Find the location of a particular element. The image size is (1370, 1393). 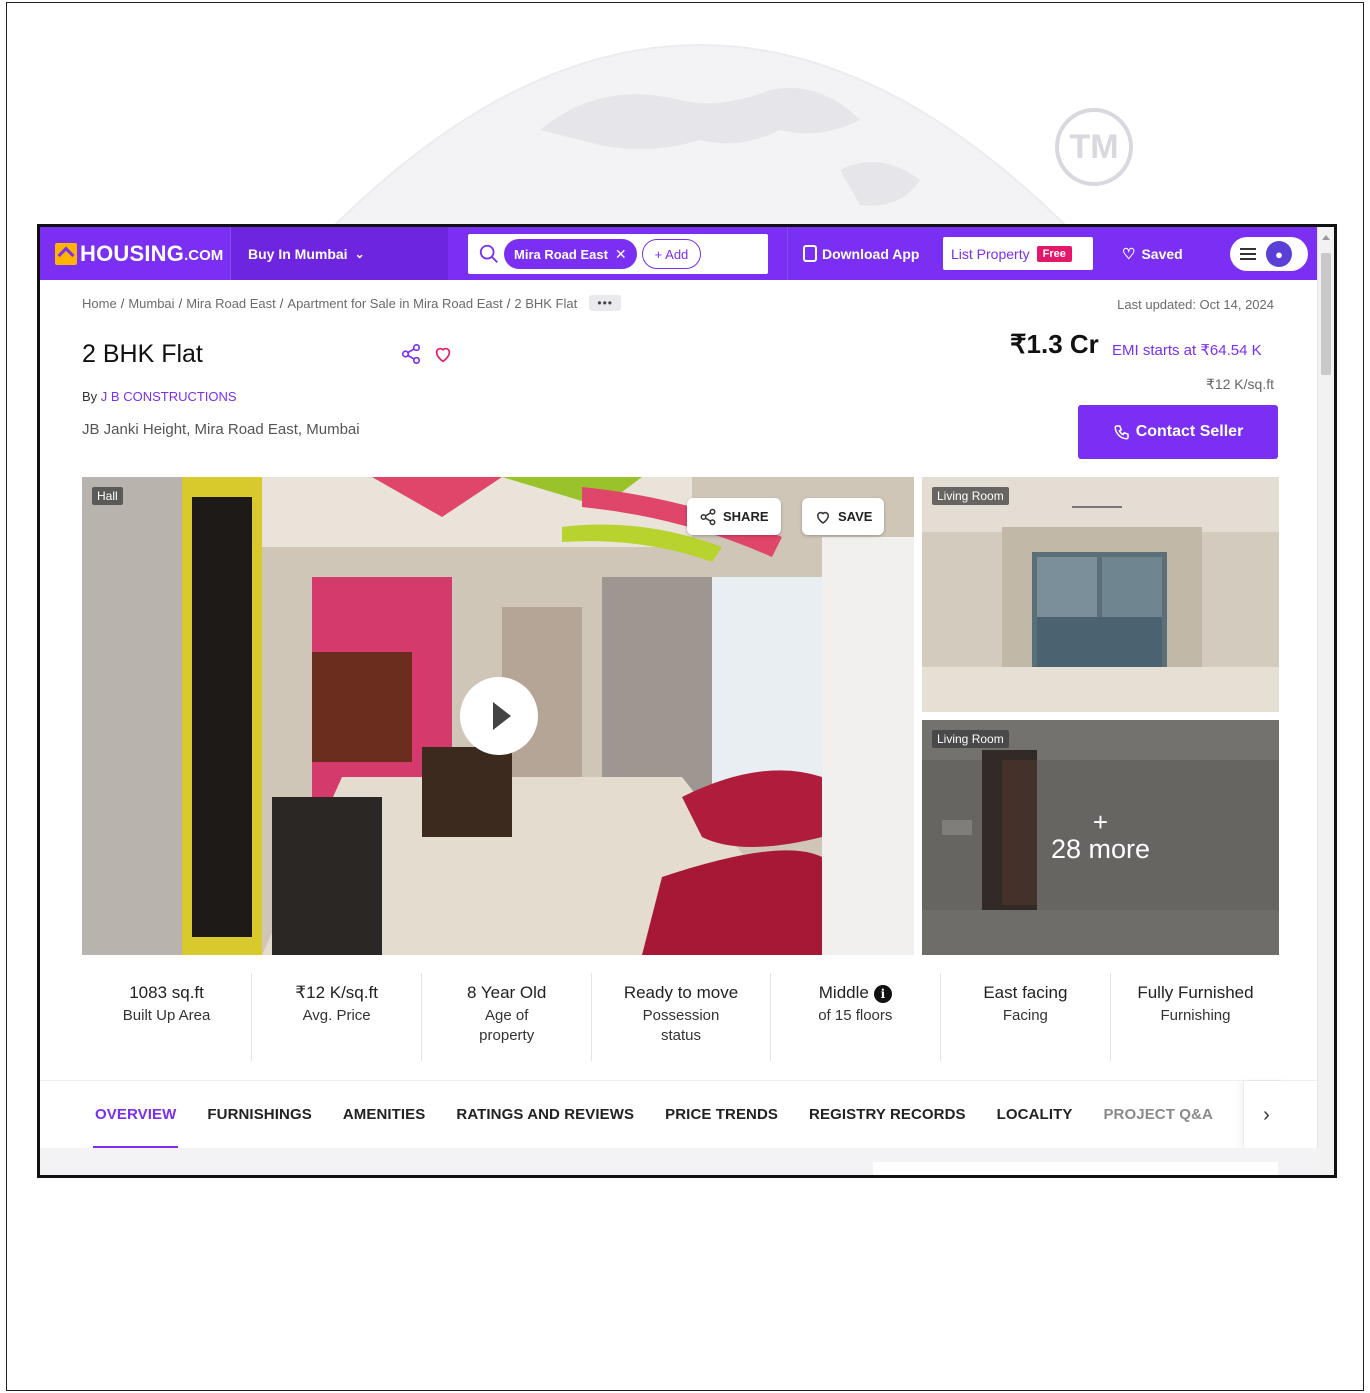

side-photo: Living Room is located at coordinates (1100, 594).